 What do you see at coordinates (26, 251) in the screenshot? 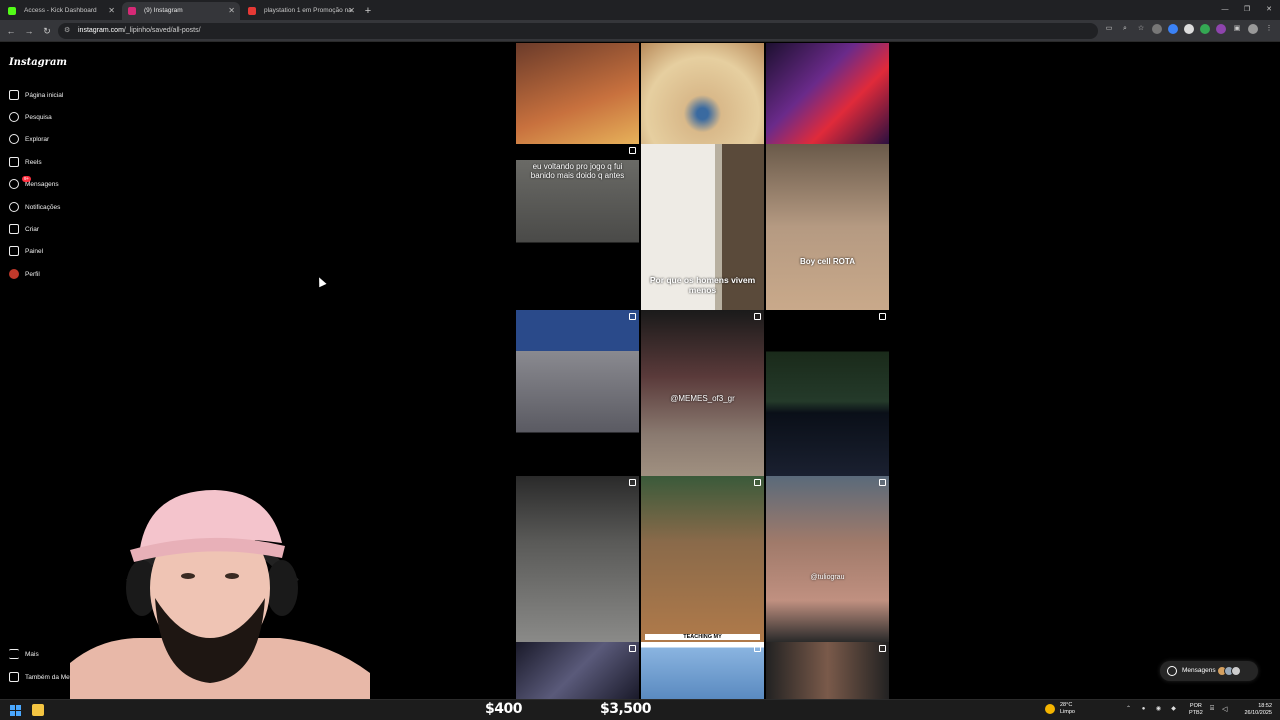
I see `sidebar-item-dashboard: Painel` at bounding box center [26, 251].